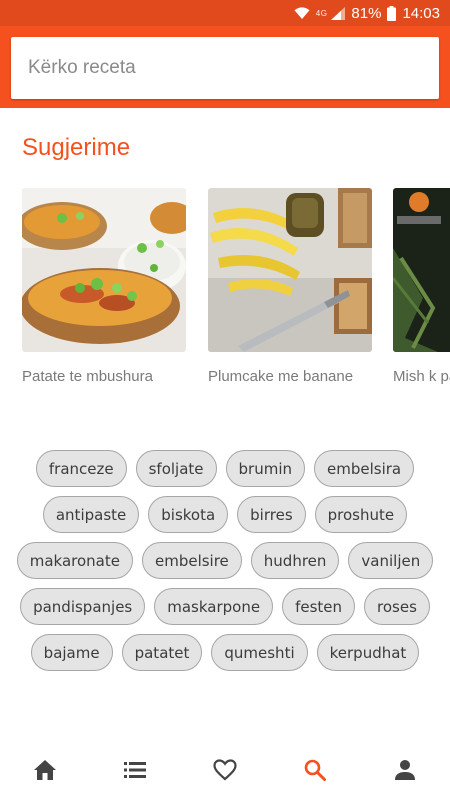 The image size is (450, 800). I want to click on tag-row: antipaste biskota birres proshute, so click(225, 514).